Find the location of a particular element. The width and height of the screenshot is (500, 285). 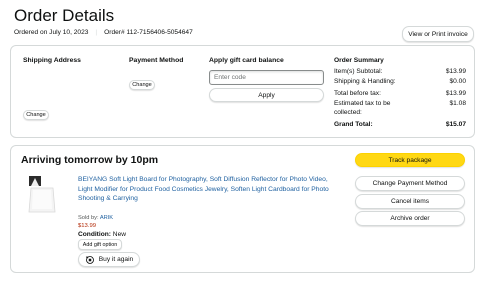

grand-total-value: $15.07 is located at coordinates (455, 124).